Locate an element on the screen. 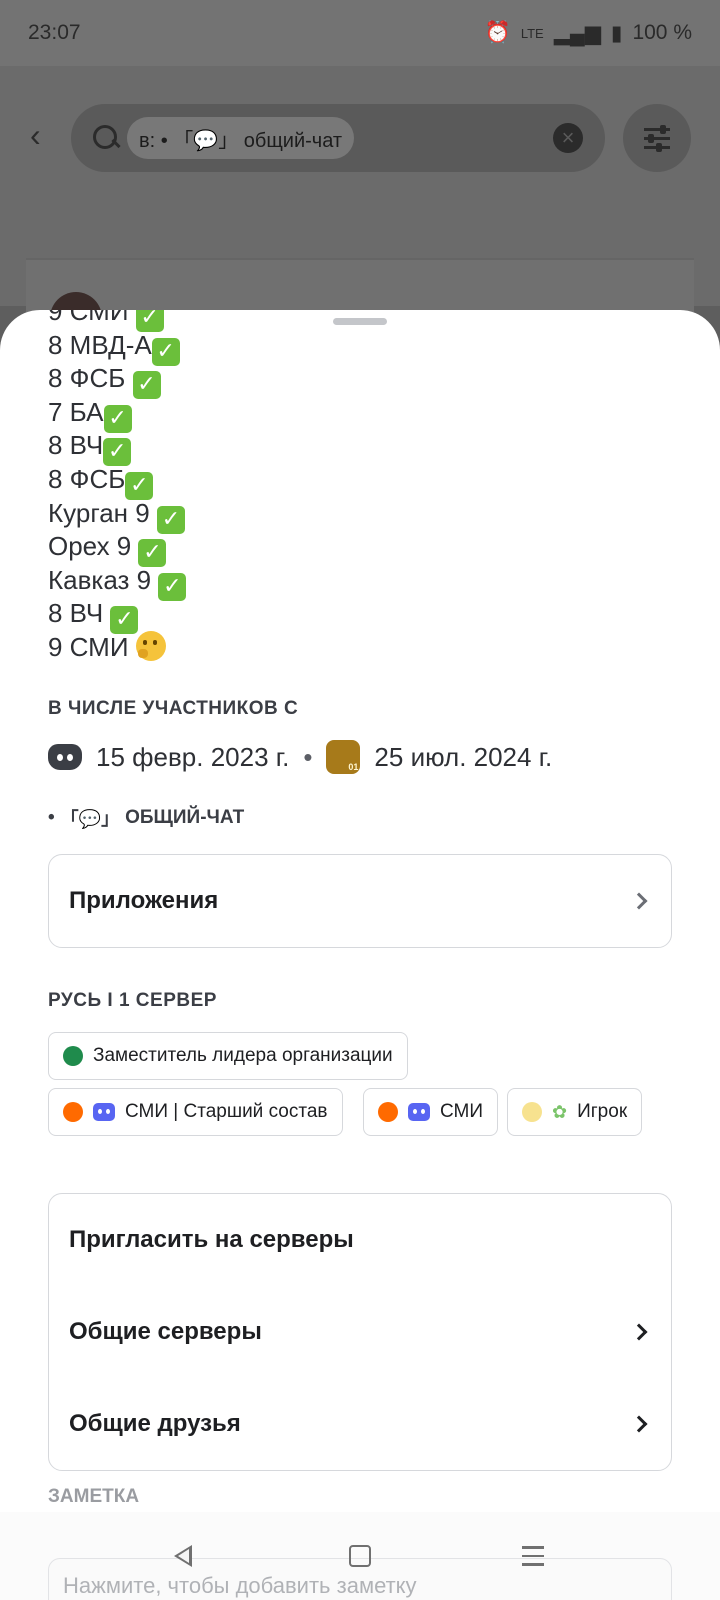 The image size is (720, 1600). search-bar: в: • 「💬」 общий-чат × is located at coordinates (338, 138).